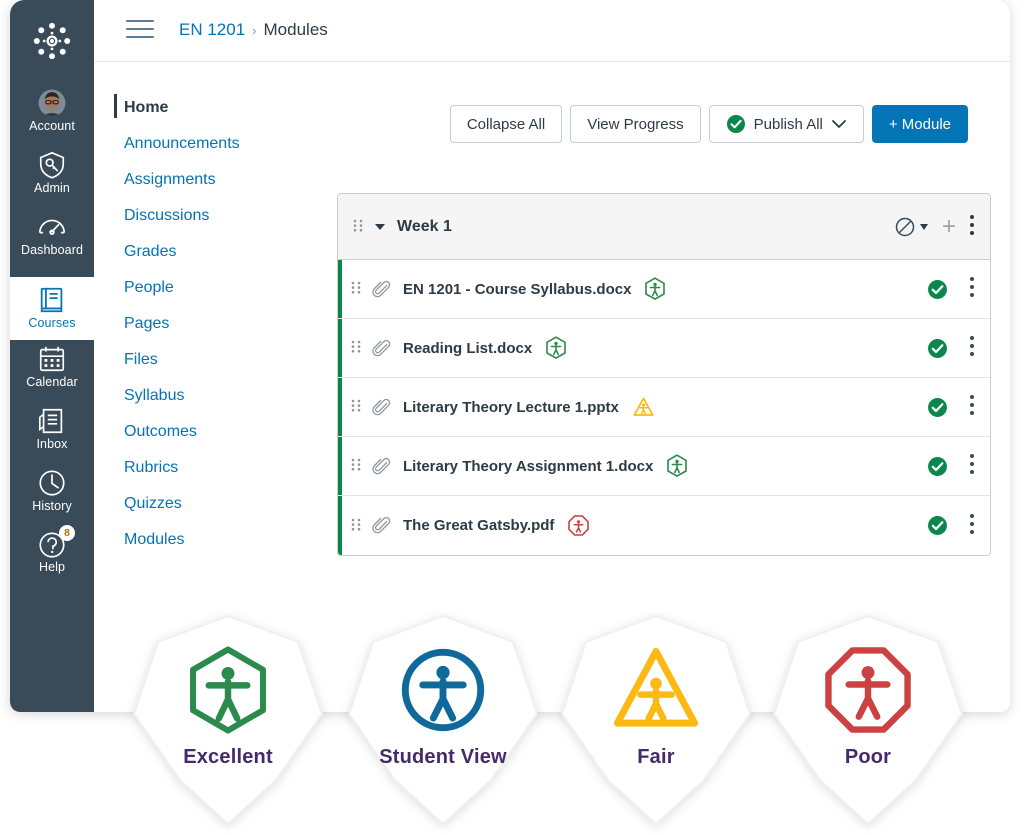 The image size is (1031, 835). What do you see at coordinates (949, 226) in the screenshot?
I see `module-add-item-icon: +` at bounding box center [949, 226].